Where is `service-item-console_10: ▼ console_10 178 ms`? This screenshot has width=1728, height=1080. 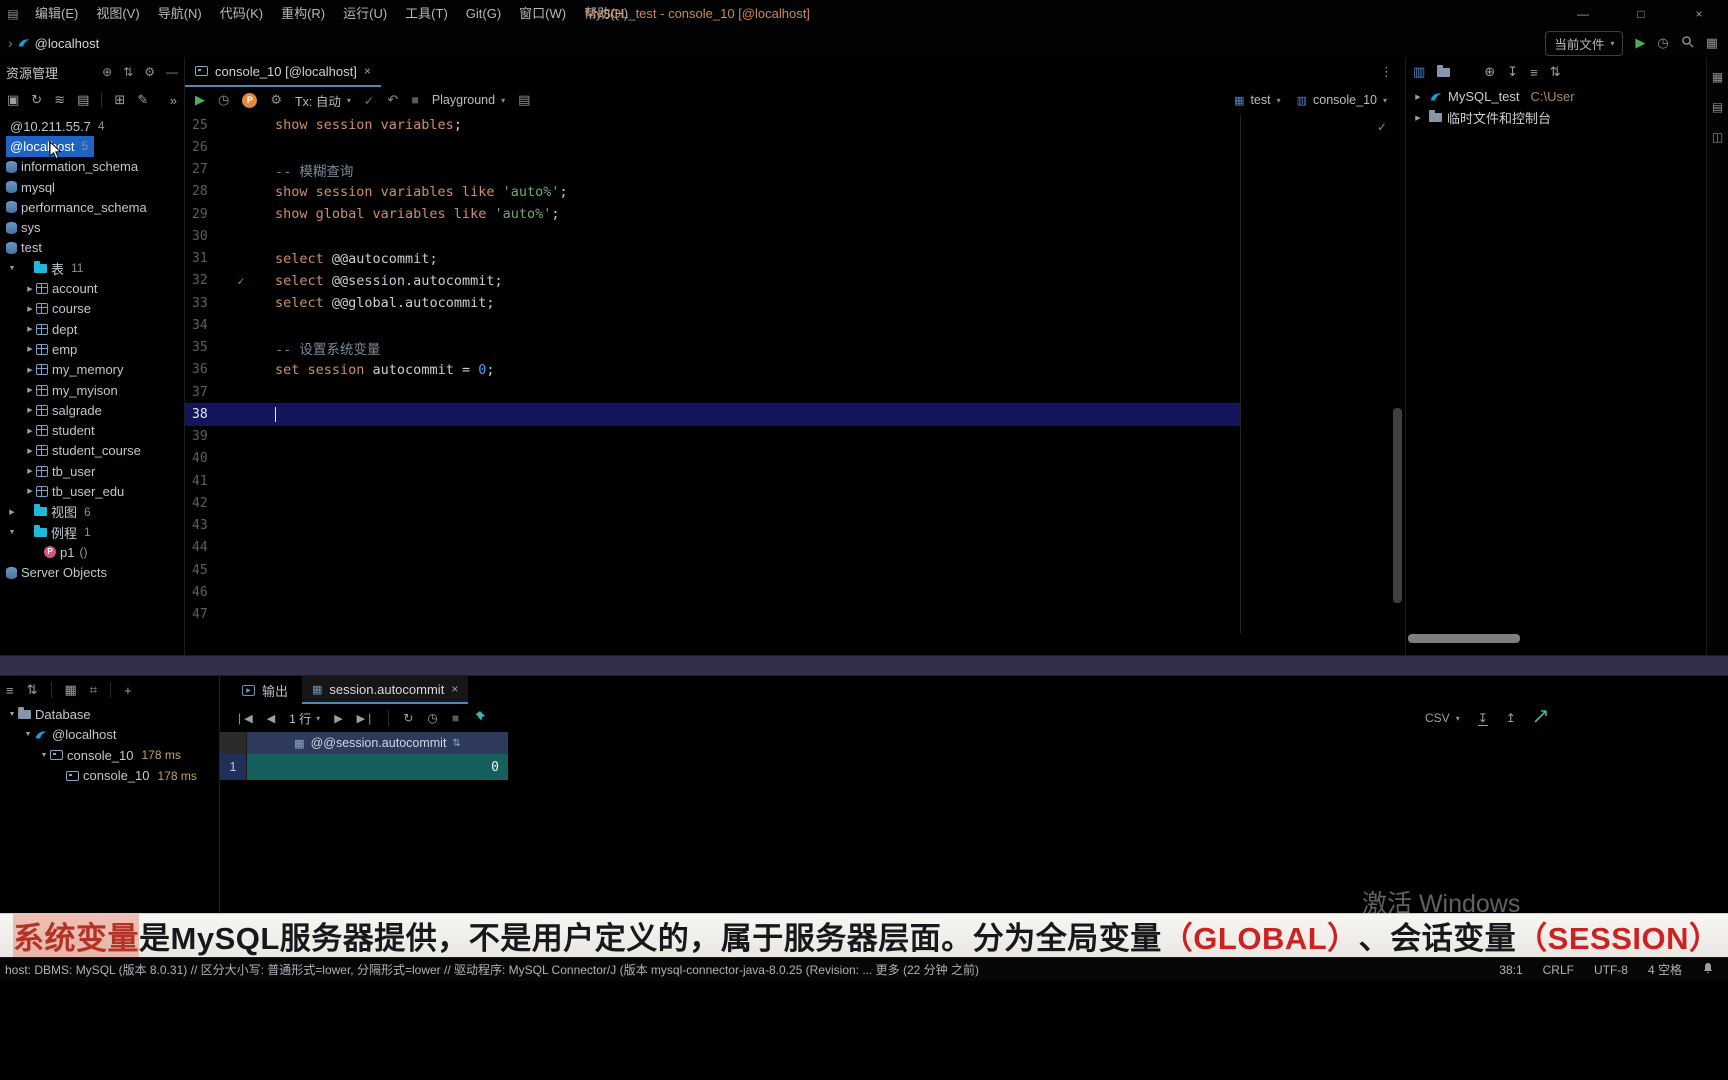
service-item-console_10: ▼ console_10 178 ms is located at coordinates (109, 755).